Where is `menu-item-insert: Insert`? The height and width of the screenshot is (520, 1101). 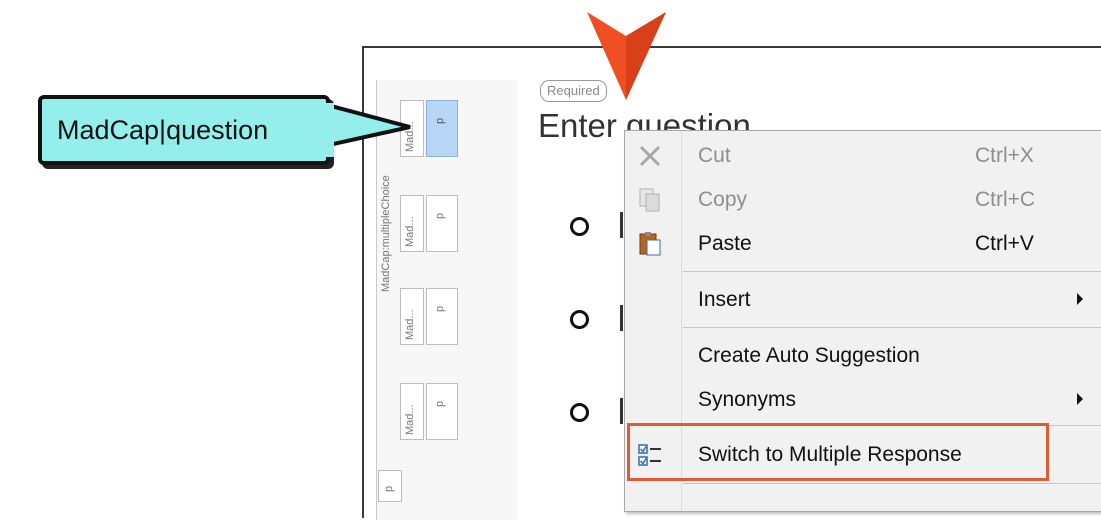 menu-item-insert: Insert is located at coordinates (863, 299).